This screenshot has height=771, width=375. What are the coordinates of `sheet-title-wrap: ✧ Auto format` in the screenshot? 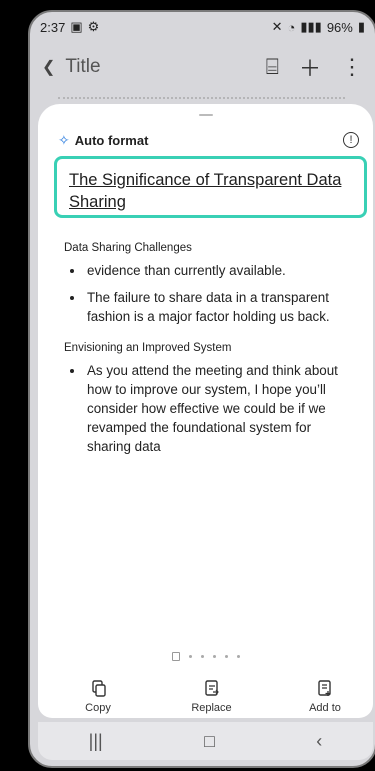 It's located at (103, 140).